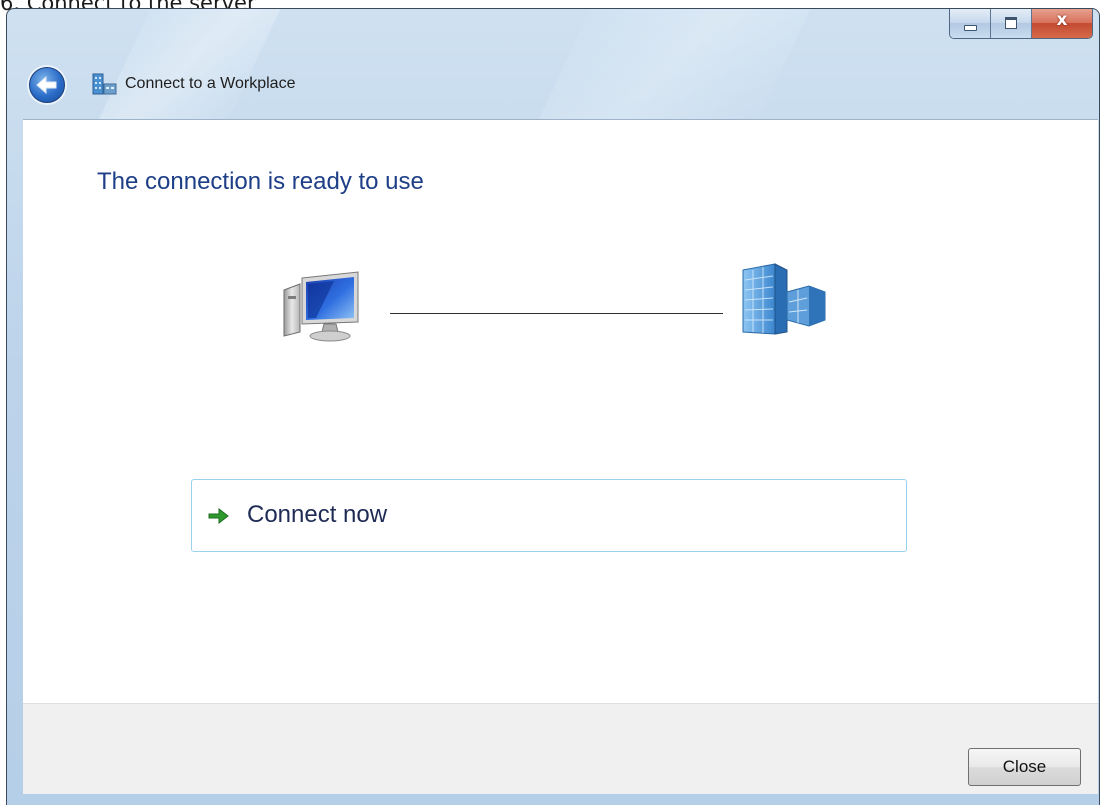  What do you see at coordinates (970, 23) in the screenshot?
I see `minimize-button` at bounding box center [970, 23].